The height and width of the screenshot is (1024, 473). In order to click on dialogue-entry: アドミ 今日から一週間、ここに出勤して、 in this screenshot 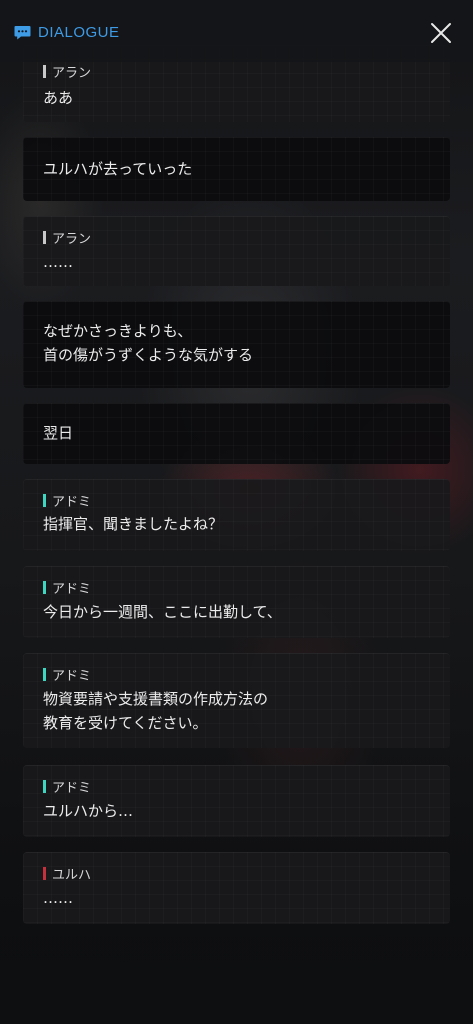, I will do `click(236, 602)`.